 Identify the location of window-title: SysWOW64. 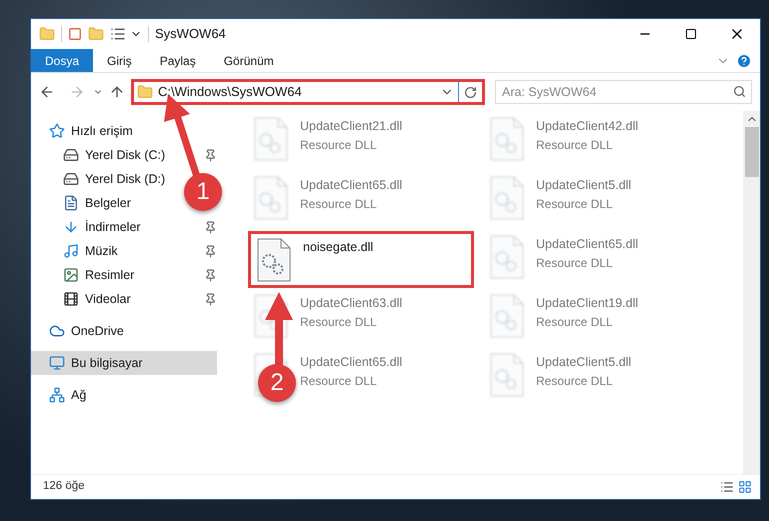
(190, 34).